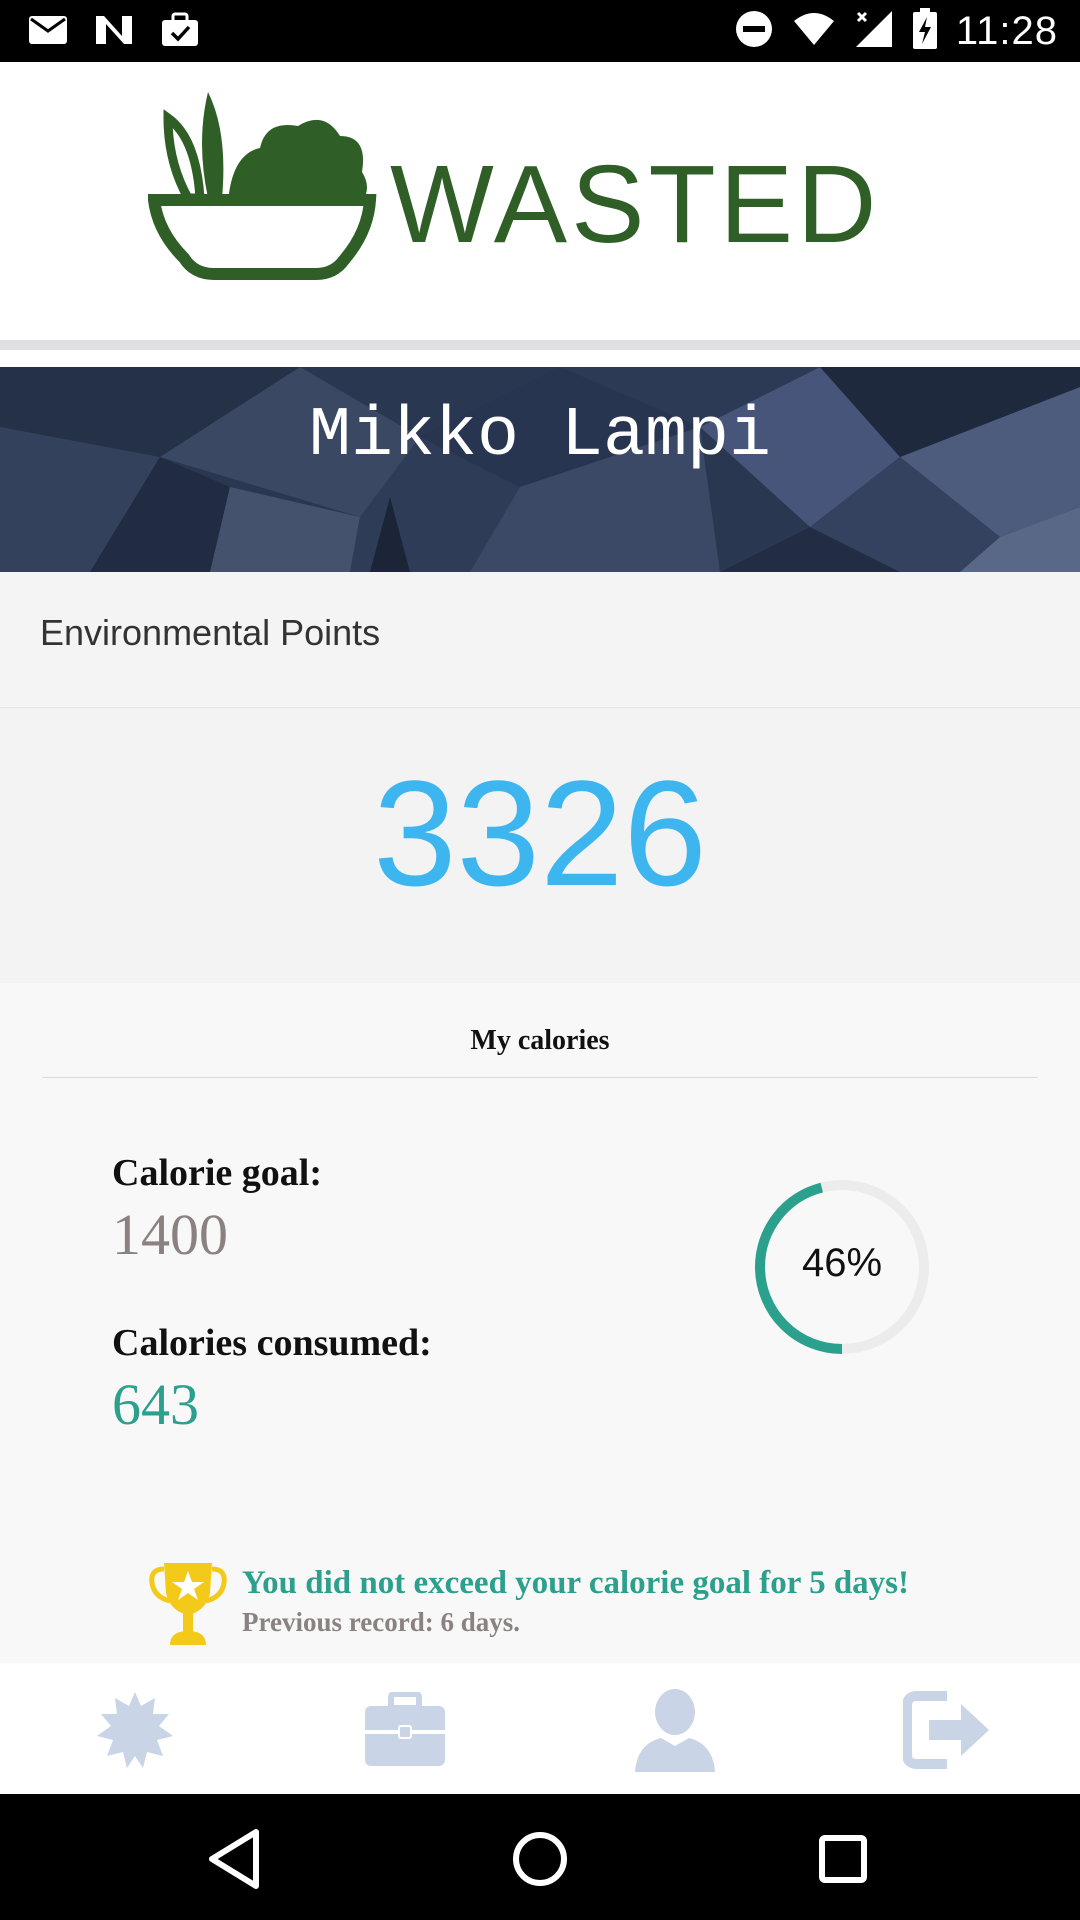 The width and height of the screenshot is (1080, 1920). I want to click on nav-badges, so click(135, 1730).